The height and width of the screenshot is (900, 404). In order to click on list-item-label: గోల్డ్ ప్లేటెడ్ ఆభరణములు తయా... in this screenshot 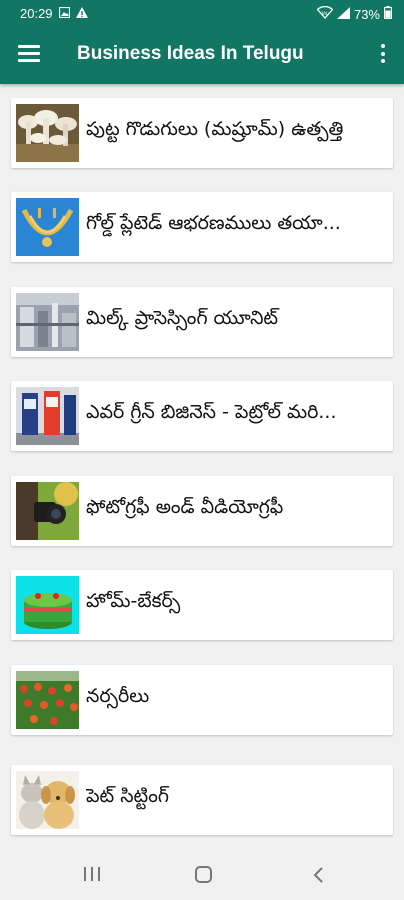, I will do `click(213, 223)`.